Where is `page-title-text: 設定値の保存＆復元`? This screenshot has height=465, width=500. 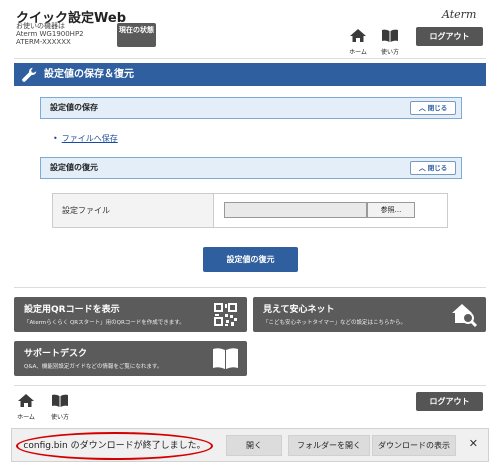 page-title-text: 設定値の保存＆復元 is located at coordinates (89, 74).